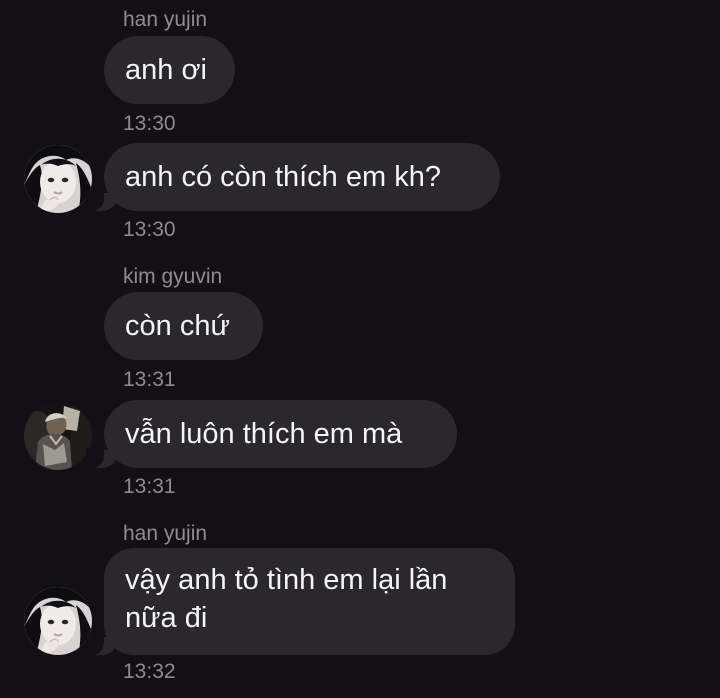 Image resolution: width=720 pixels, height=698 pixels. I want to click on sender-name: kim gyuvin, so click(173, 276).